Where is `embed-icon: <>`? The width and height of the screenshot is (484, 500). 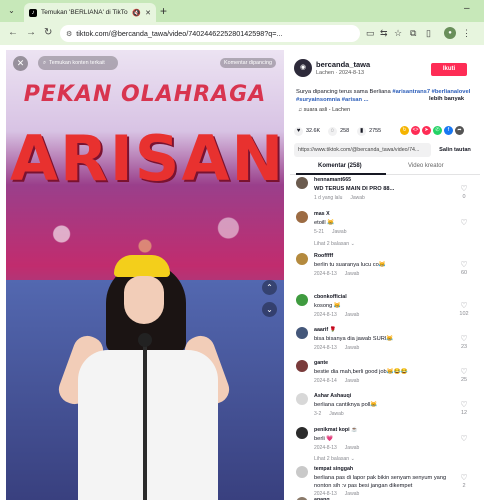 embed-icon: <> is located at coordinates (415, 130).